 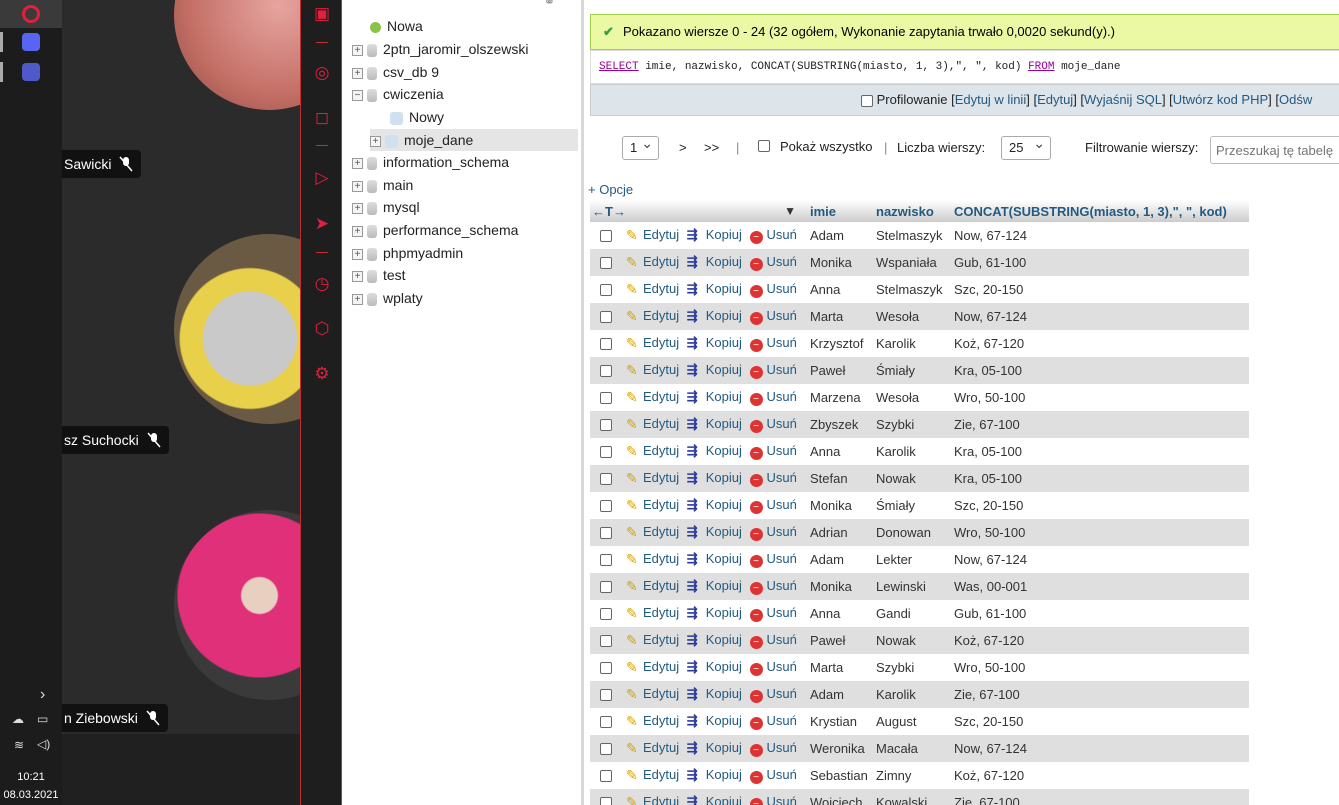 I want to click on create-php-link: Utwórz kod PHP, so click(x=1220, y=99).